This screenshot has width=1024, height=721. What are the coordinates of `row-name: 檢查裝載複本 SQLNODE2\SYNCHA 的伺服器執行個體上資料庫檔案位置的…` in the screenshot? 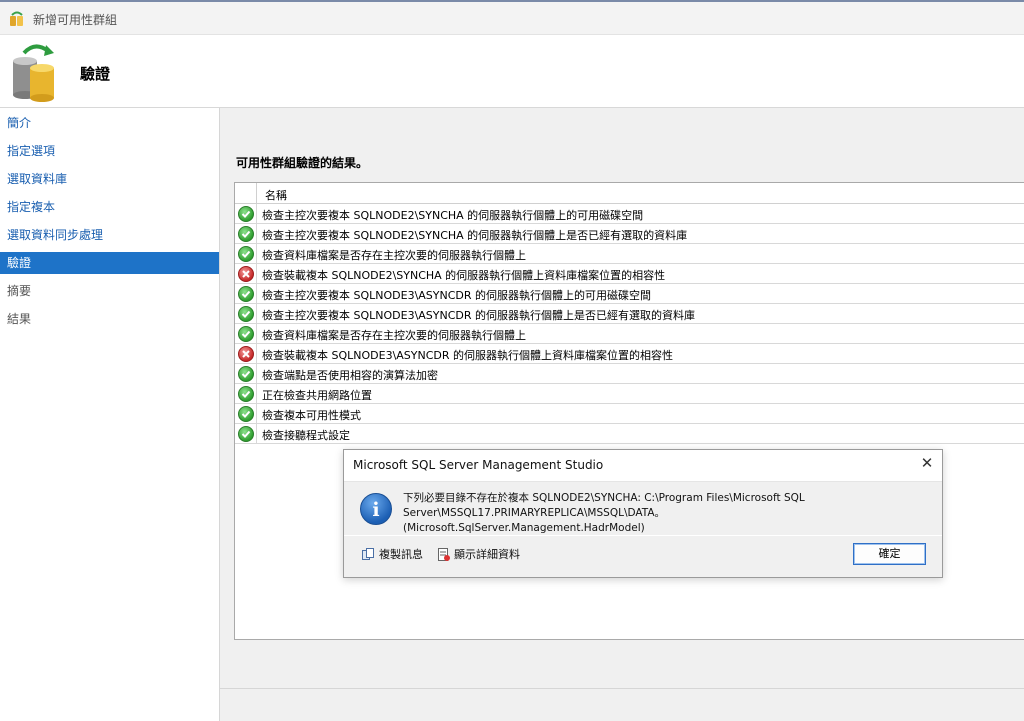 It's located at (464, 275).